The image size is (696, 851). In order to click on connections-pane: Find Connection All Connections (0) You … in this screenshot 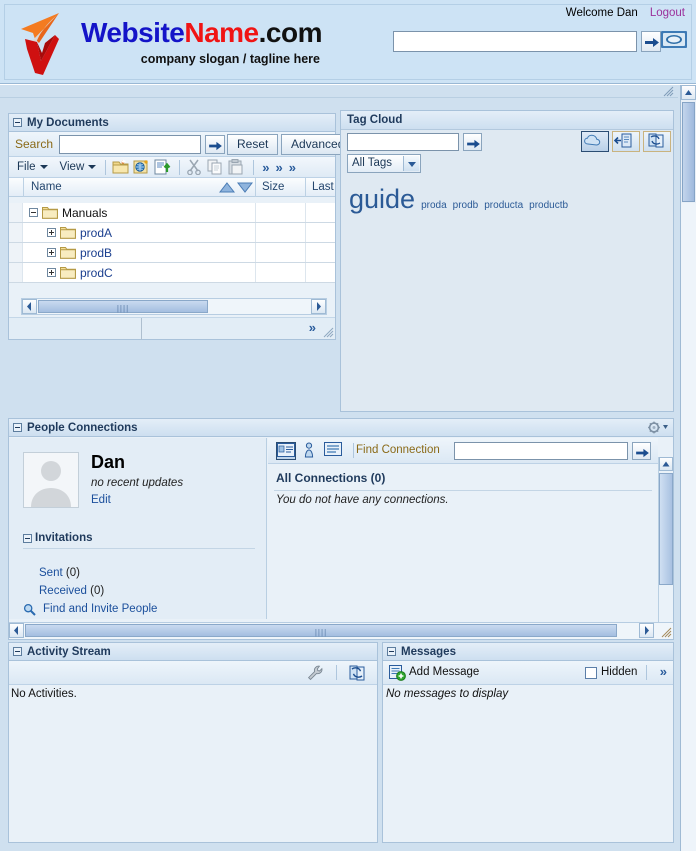, I will do `click(463, 528)`.